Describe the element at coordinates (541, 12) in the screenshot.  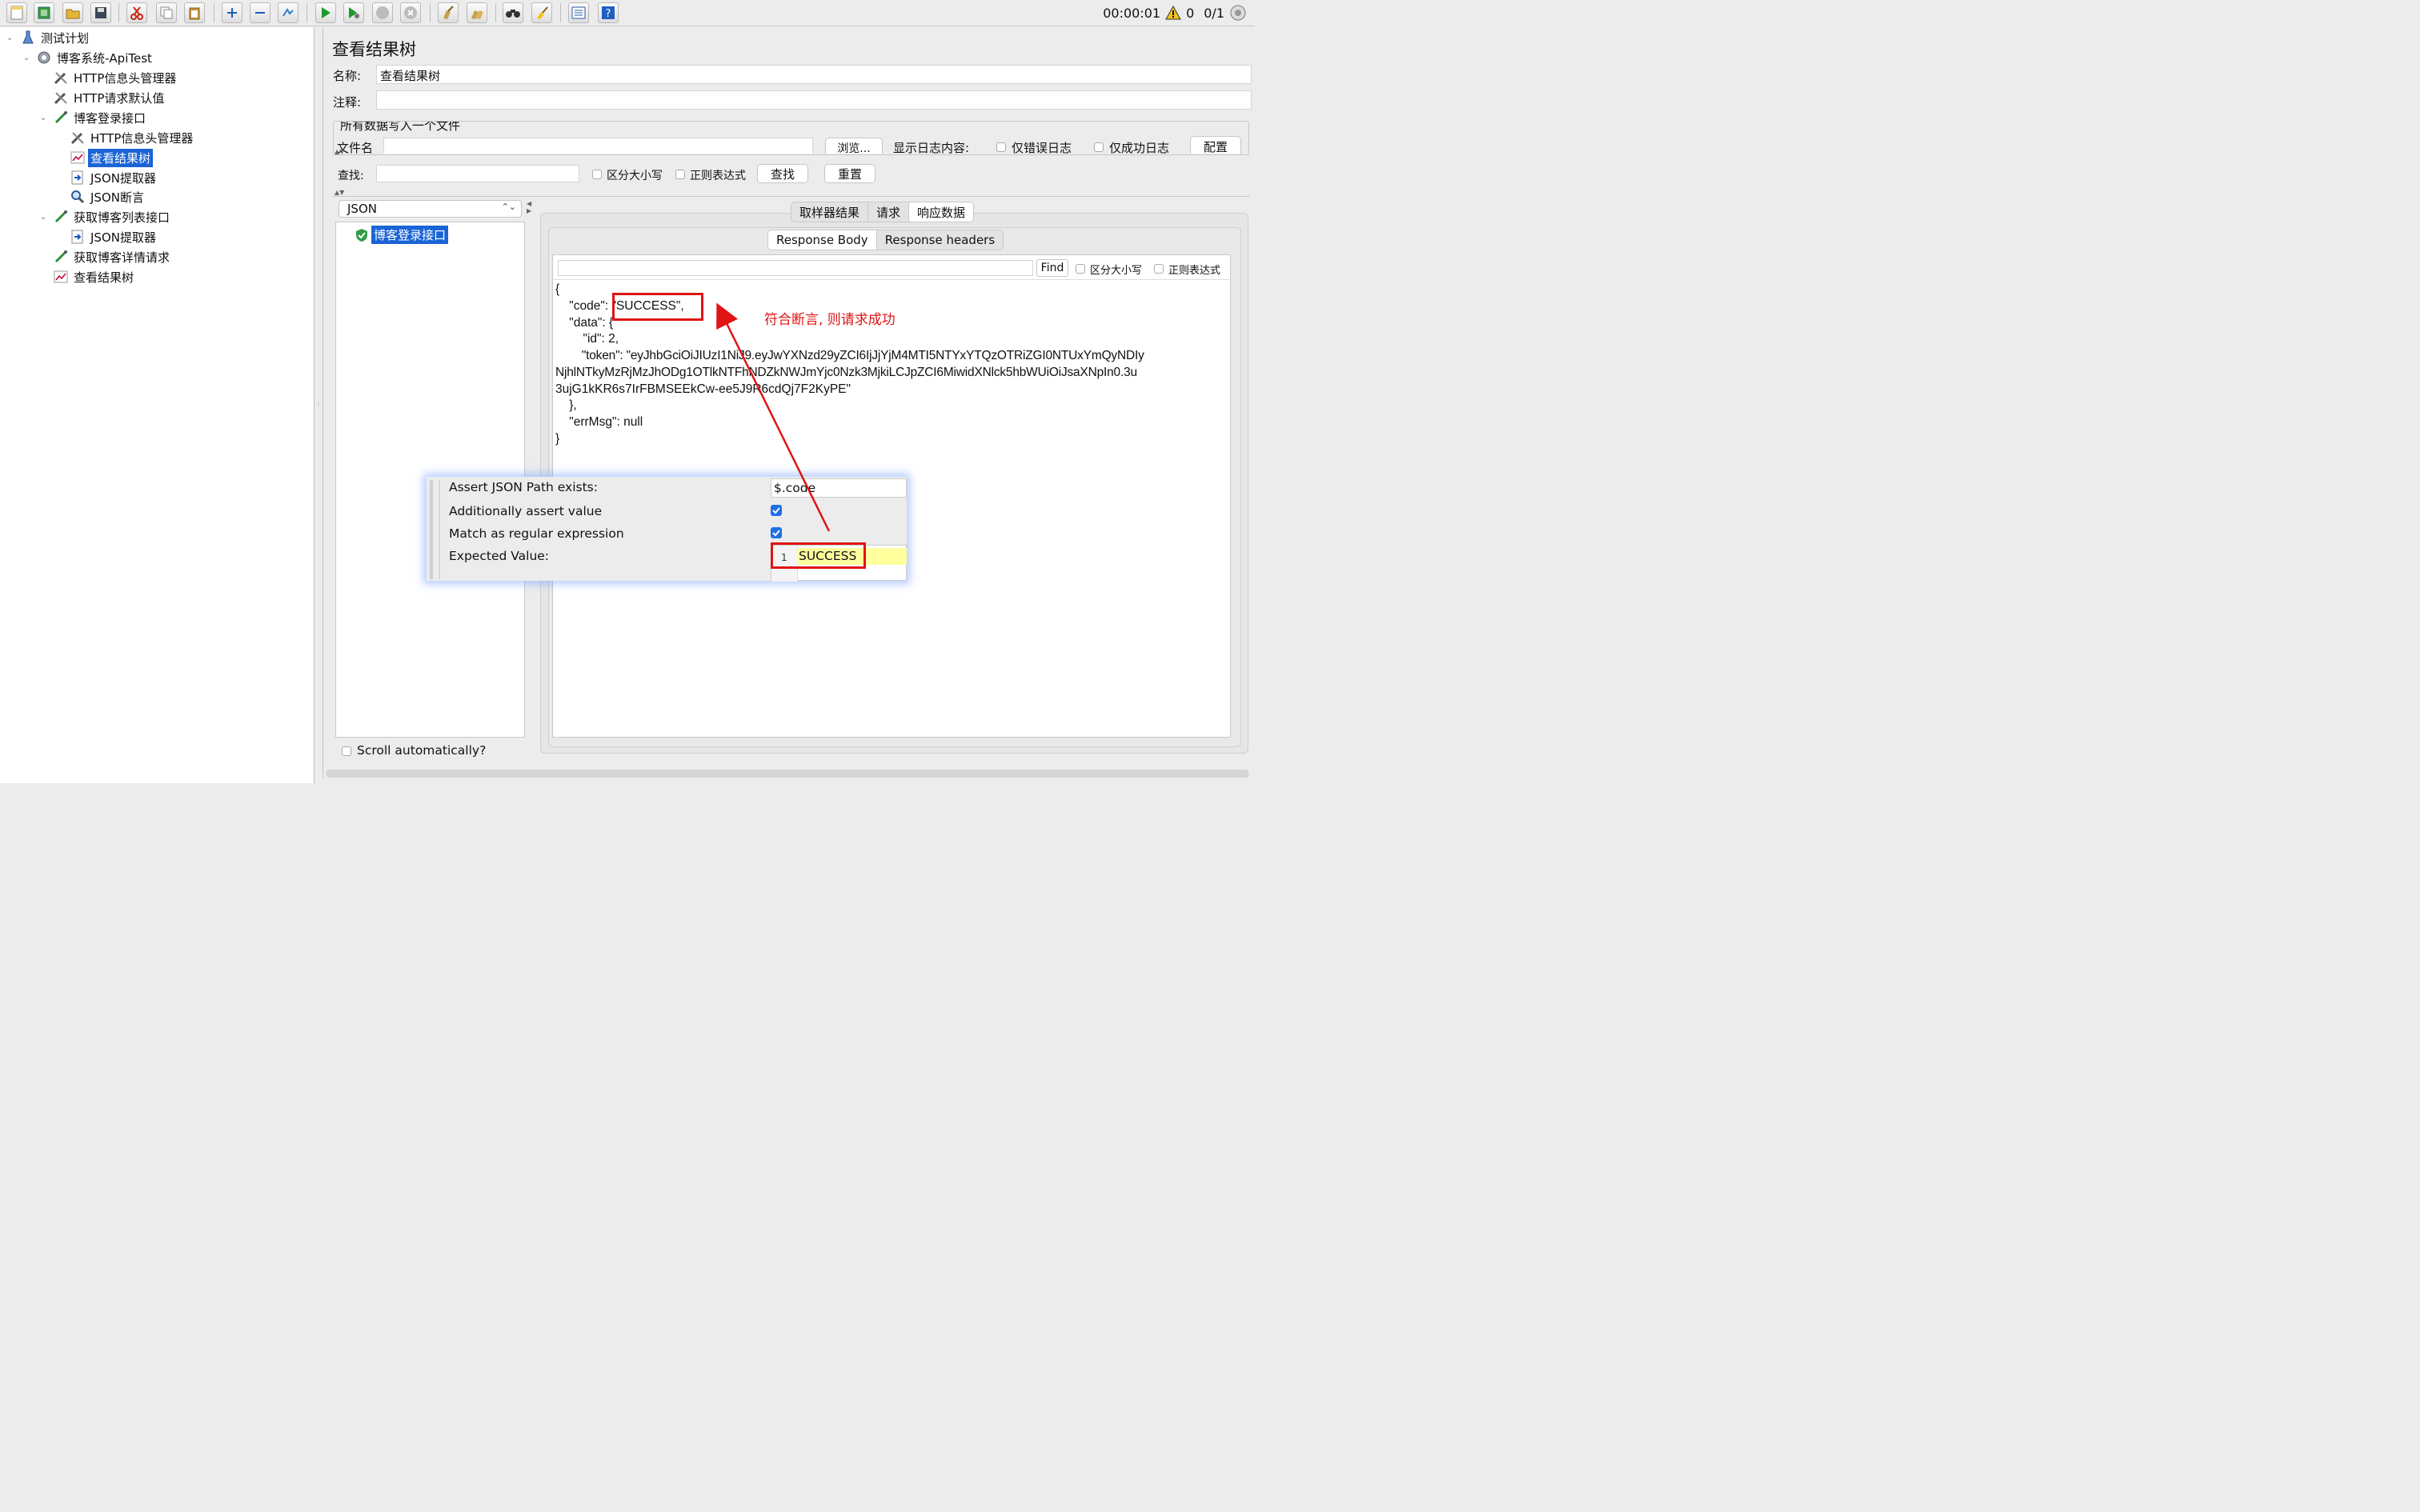
I see `reset-search-icon` at that location.